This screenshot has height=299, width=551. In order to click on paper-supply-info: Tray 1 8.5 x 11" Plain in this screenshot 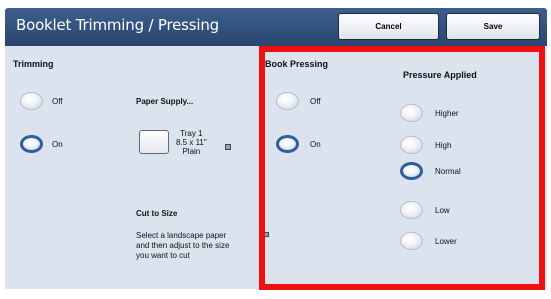, I will do `click(191, 142)`.